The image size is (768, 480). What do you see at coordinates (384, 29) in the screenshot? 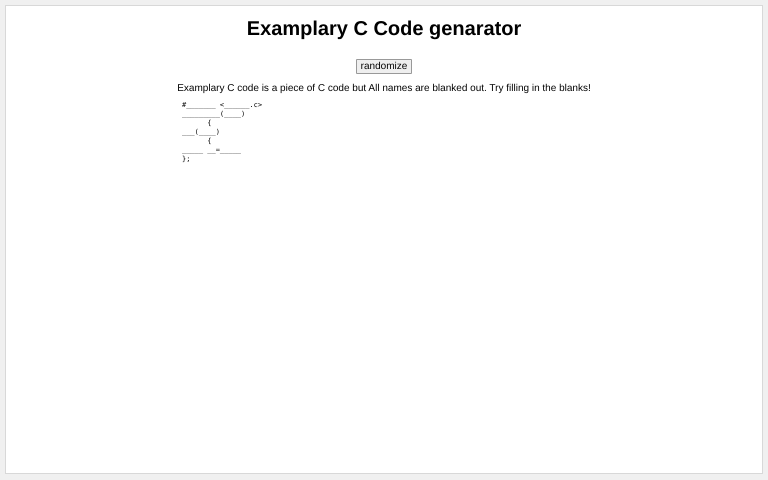
I see `page-title: Examplary C Code genarator` at bounding box center [384, 29].